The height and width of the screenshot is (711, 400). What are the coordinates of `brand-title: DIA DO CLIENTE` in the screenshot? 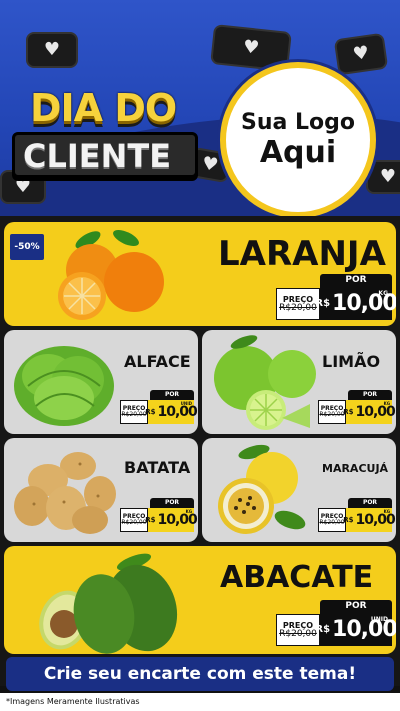 It's located at (110, 136).